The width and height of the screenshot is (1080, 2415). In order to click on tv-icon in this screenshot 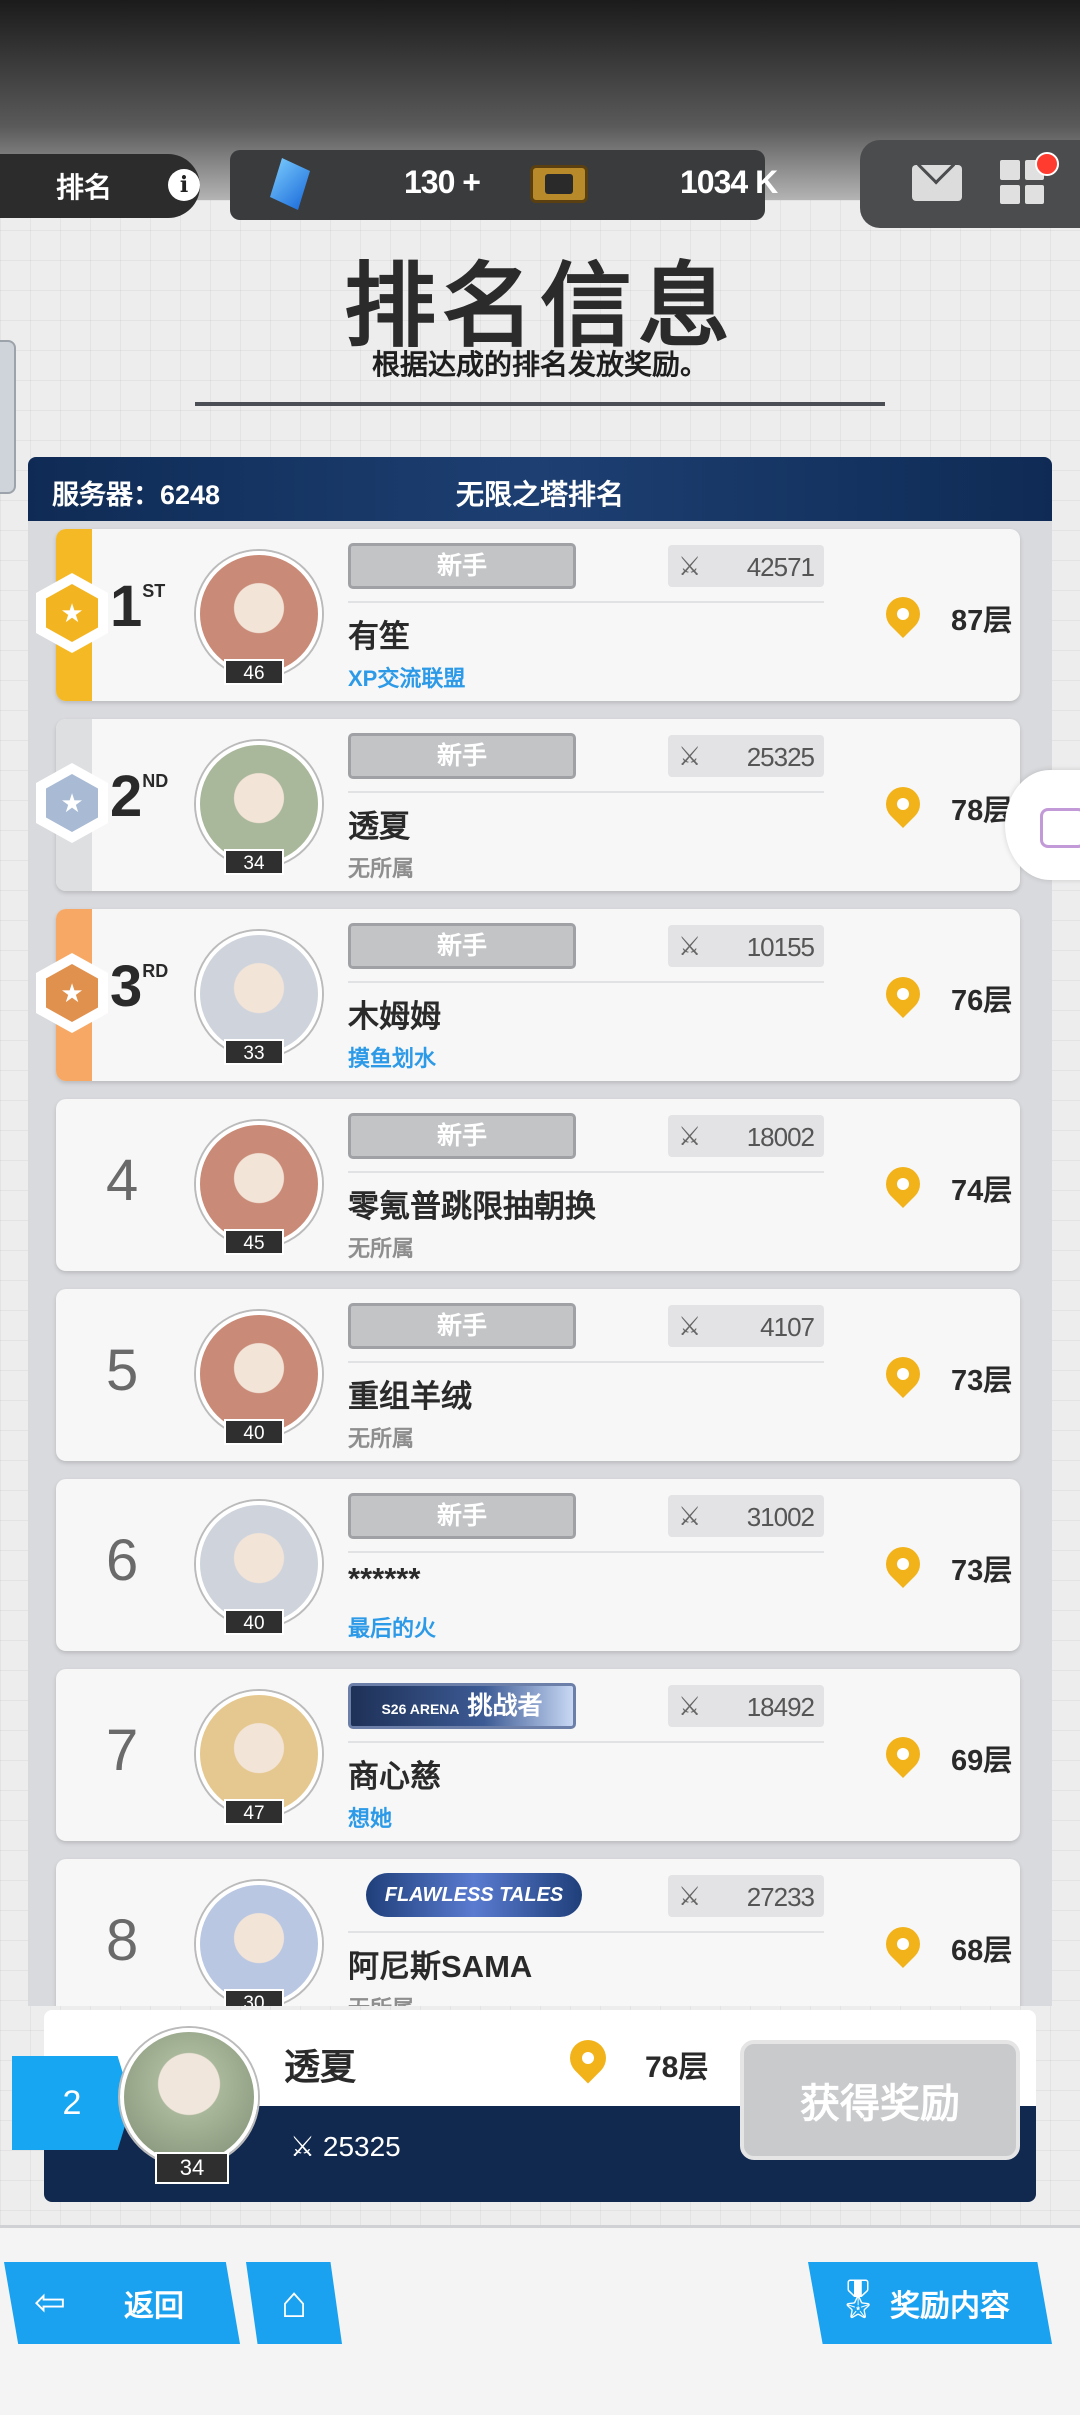, I will do `click(1060, 828)`.